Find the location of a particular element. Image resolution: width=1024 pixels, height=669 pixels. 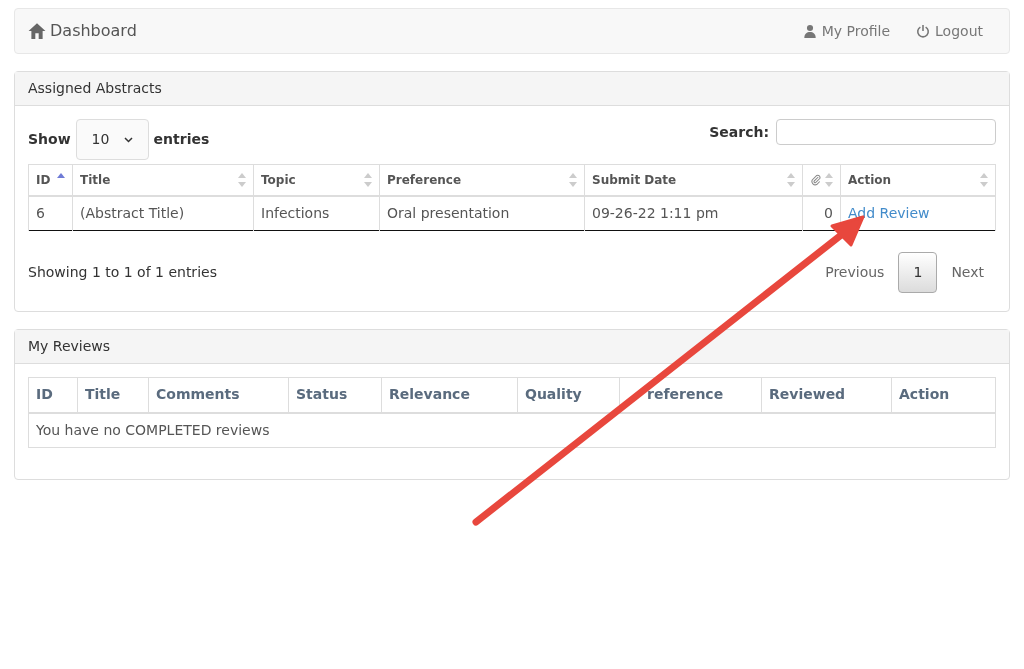

column-header: Topic is located at coordinates (316, 180).